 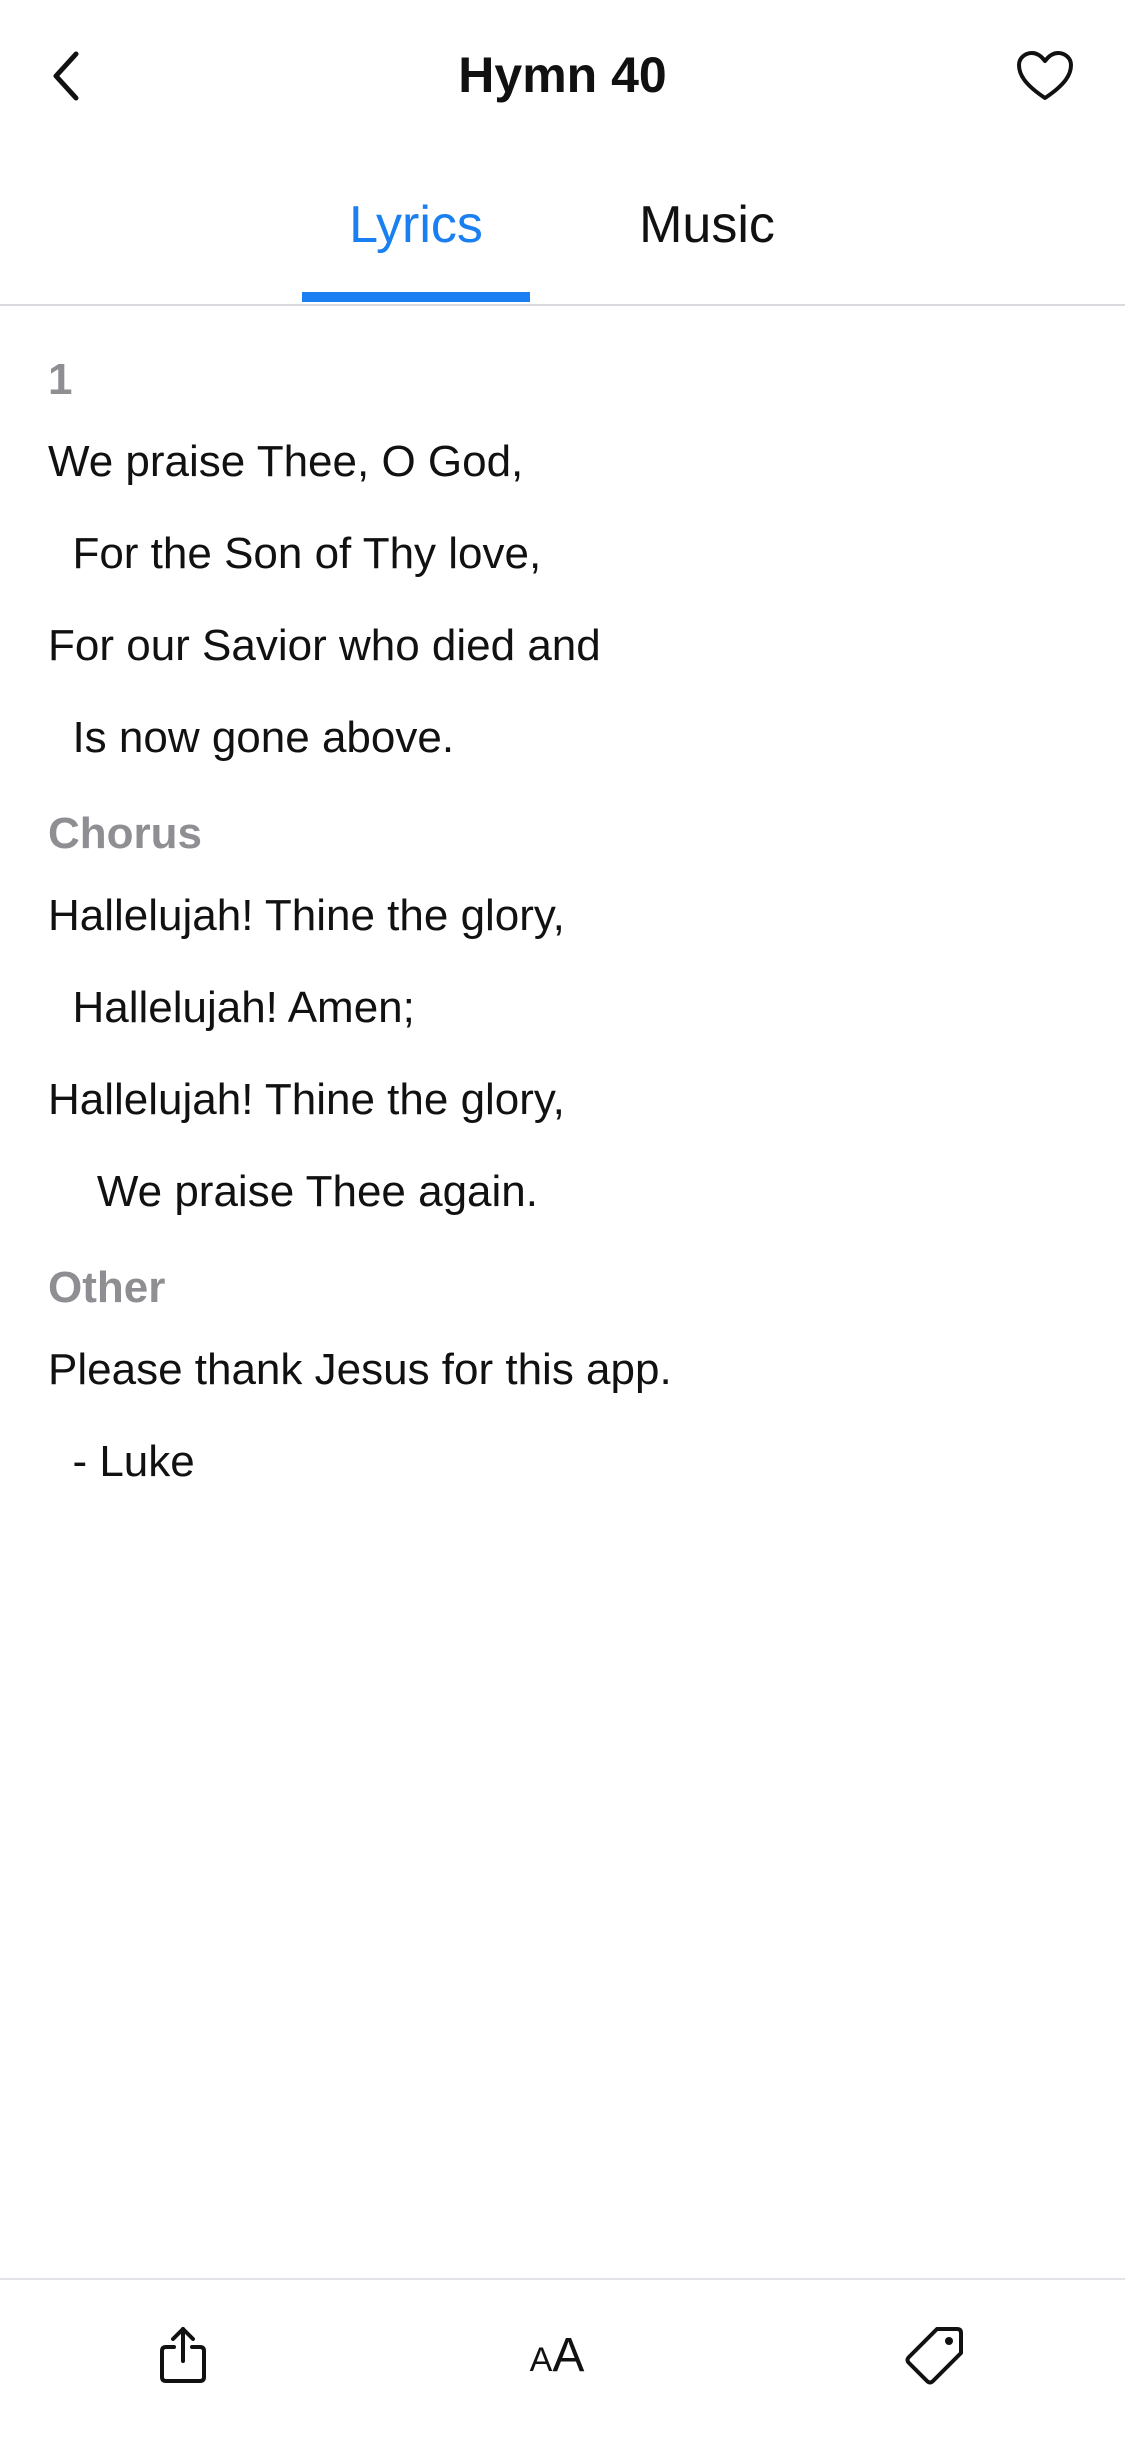 What do you see at coordinates (707, 225) in the screenshot?
I see `tab-music: Music` at bounding box center [707, 225].